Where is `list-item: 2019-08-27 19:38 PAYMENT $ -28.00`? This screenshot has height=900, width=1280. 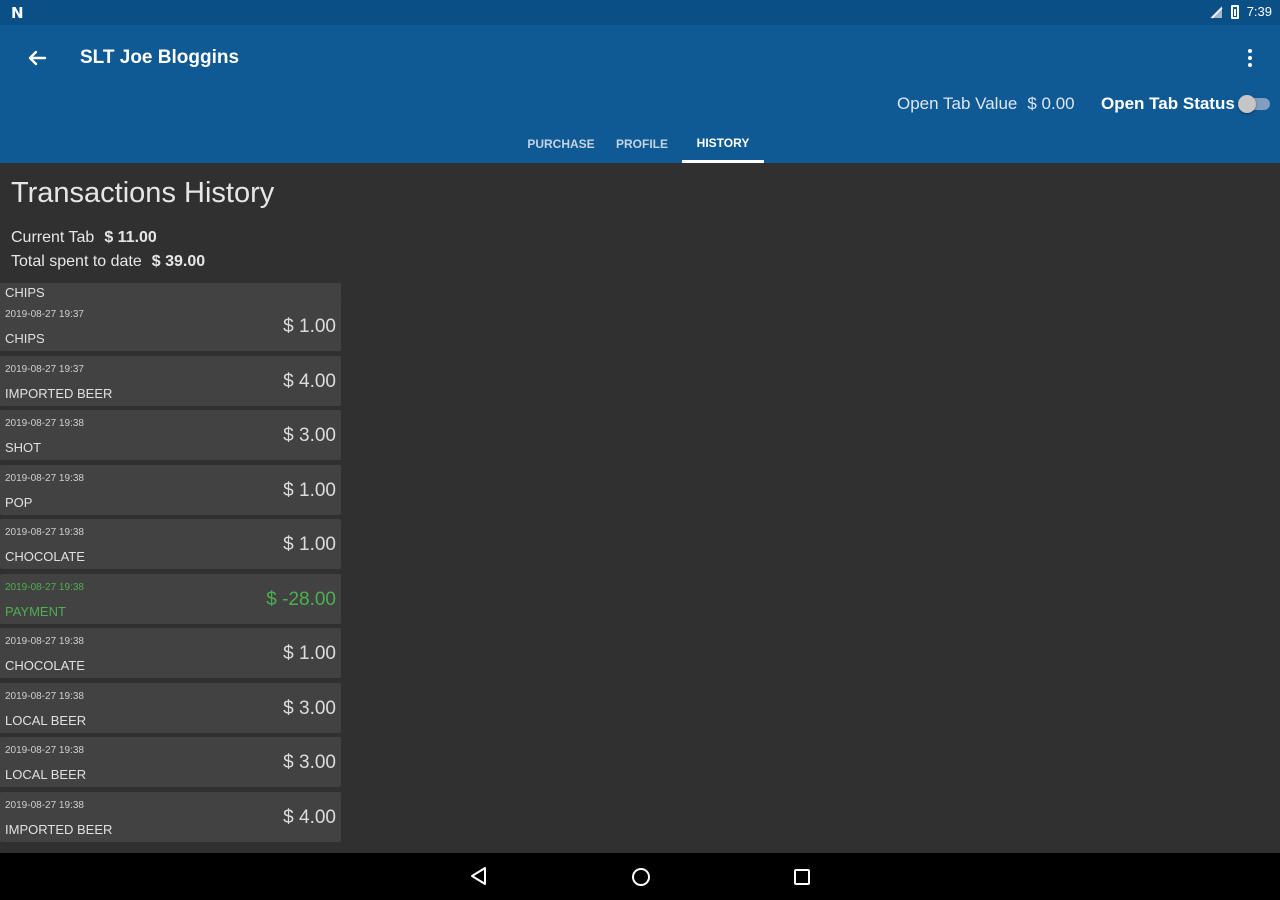 list-item: 2019-08-27 19:38 PAYMENT $ -28.00 is located at coordinates (170, 598).